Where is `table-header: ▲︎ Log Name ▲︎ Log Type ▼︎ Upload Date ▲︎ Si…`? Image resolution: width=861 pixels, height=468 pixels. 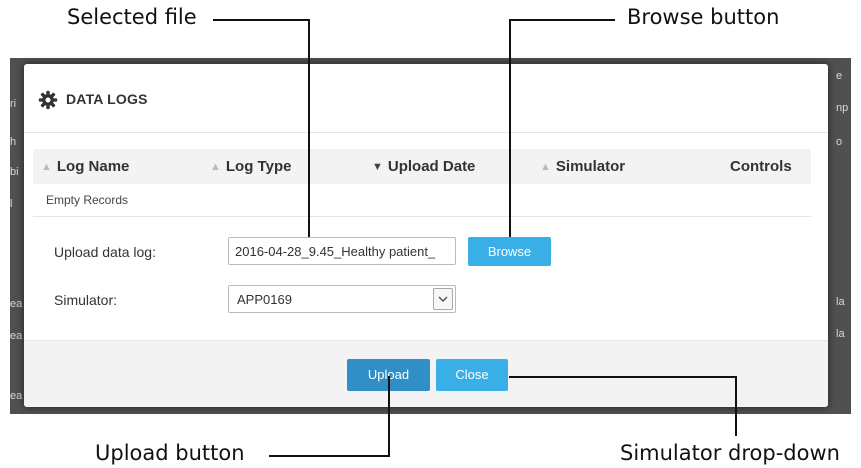
table-header: ▲︎ Log Name ▲︎ Log Type ▼︎ Upload Date ▲︎ Si… is located at coordinates (422, 166).